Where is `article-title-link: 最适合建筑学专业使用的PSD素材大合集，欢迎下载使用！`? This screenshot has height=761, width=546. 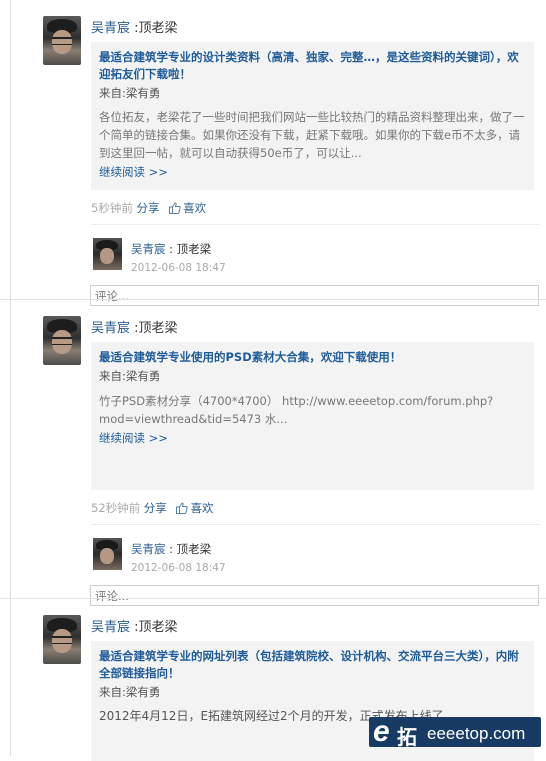 article-title-link: 最适合建筑学专业使用的PSD素材大合集，欢迎下载使用！ is located at coordinates (314, 357).